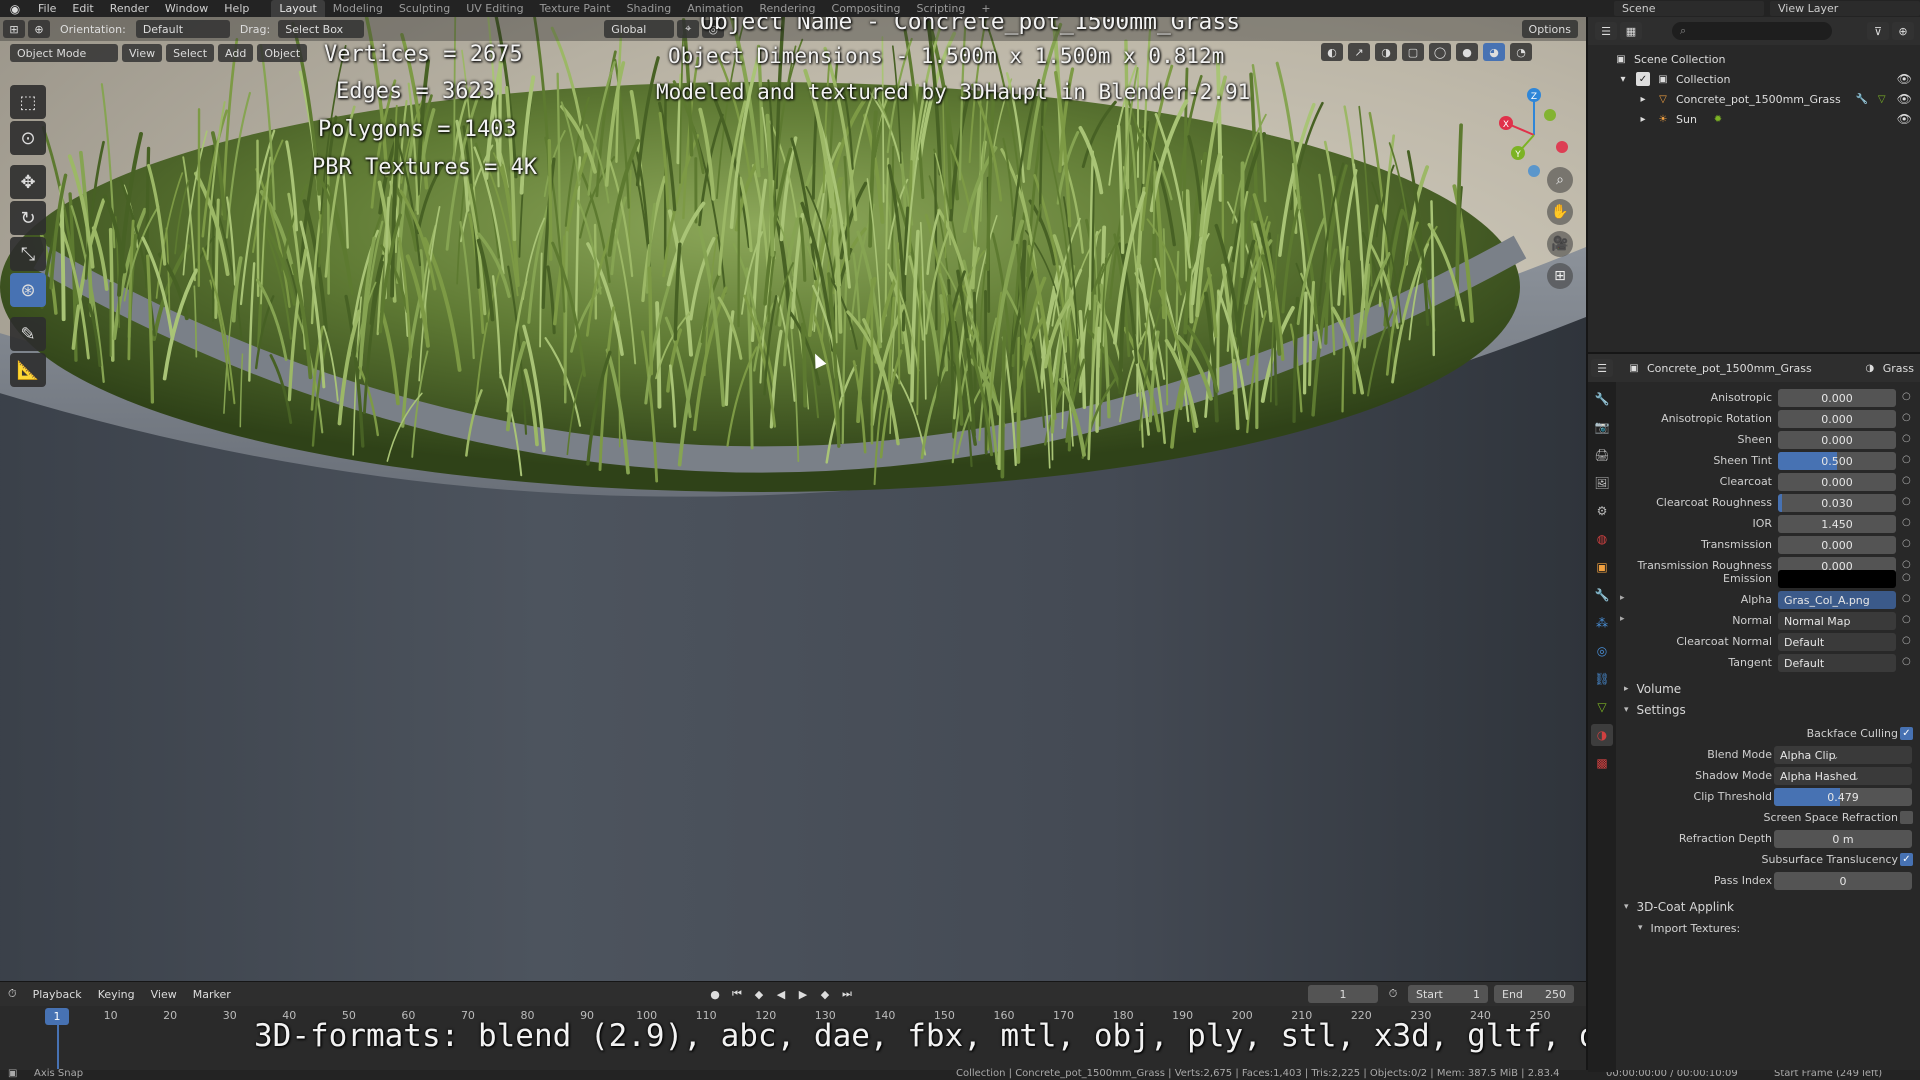 This screenshot has width=1920, height=1080. I want to click on normal-field: Normal Map, so click(1837, 621).